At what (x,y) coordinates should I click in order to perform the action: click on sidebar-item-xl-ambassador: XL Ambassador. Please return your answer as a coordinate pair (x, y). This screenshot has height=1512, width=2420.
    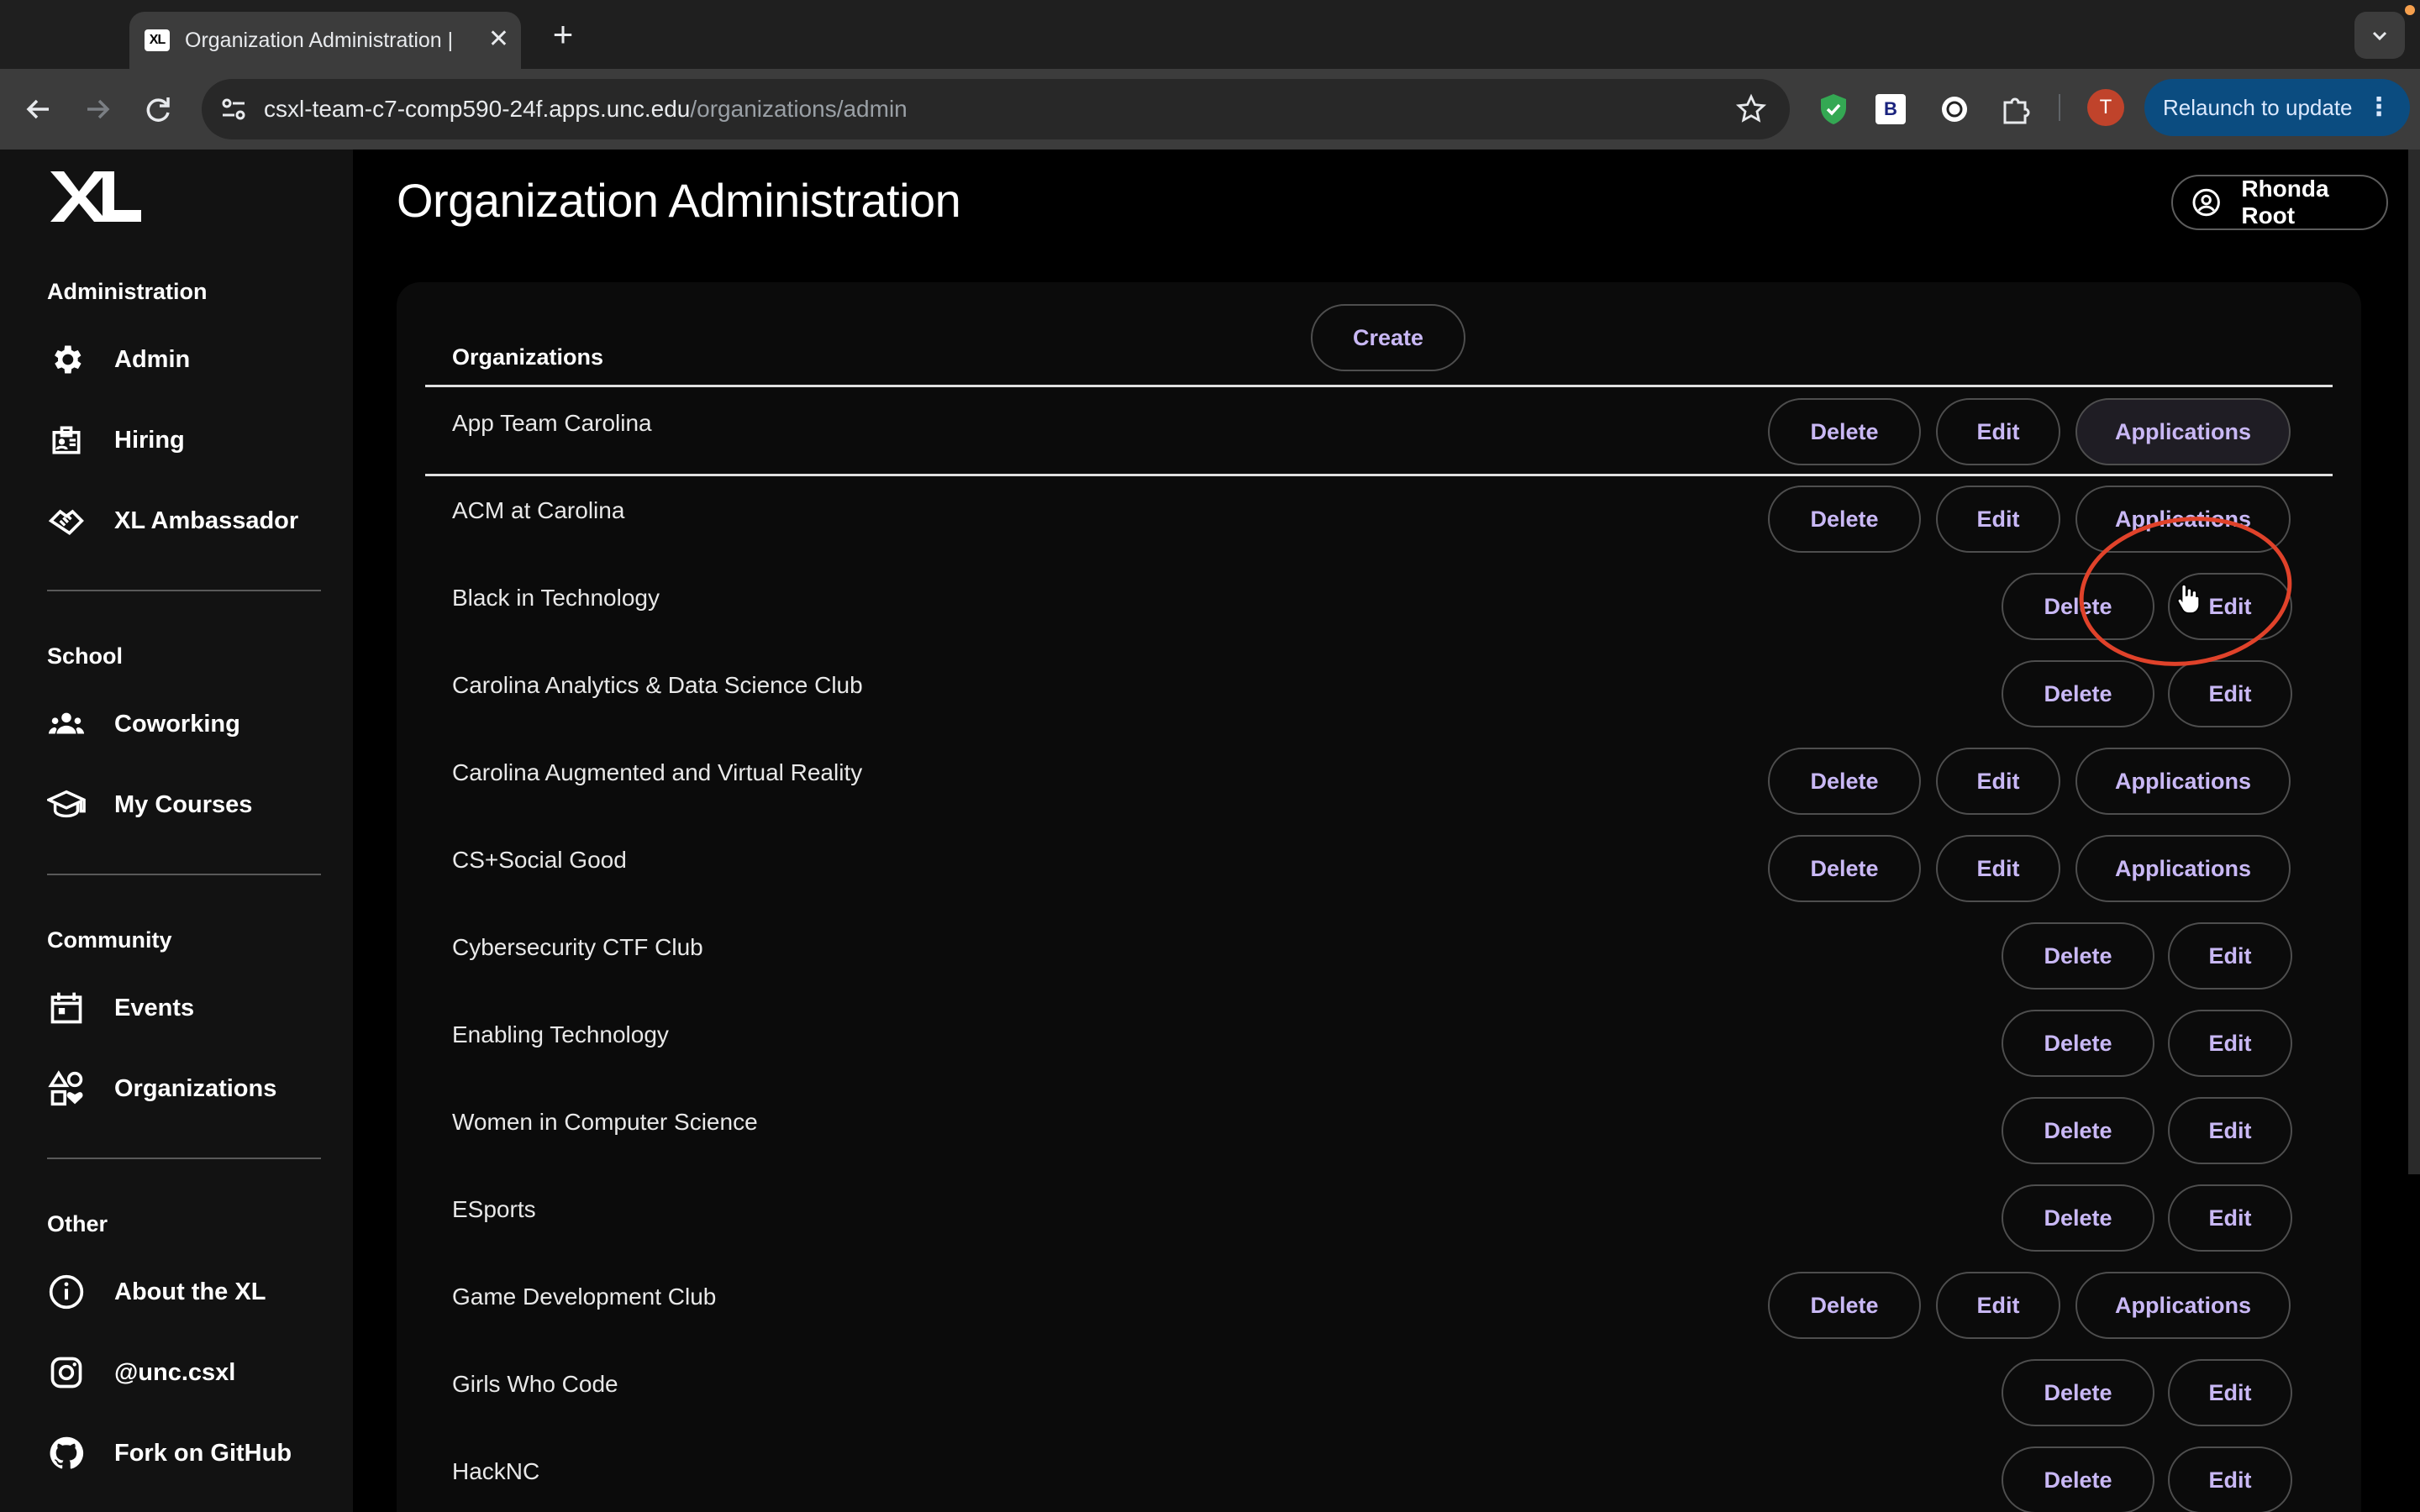
    Looking at the image, I should click on (199, 521).